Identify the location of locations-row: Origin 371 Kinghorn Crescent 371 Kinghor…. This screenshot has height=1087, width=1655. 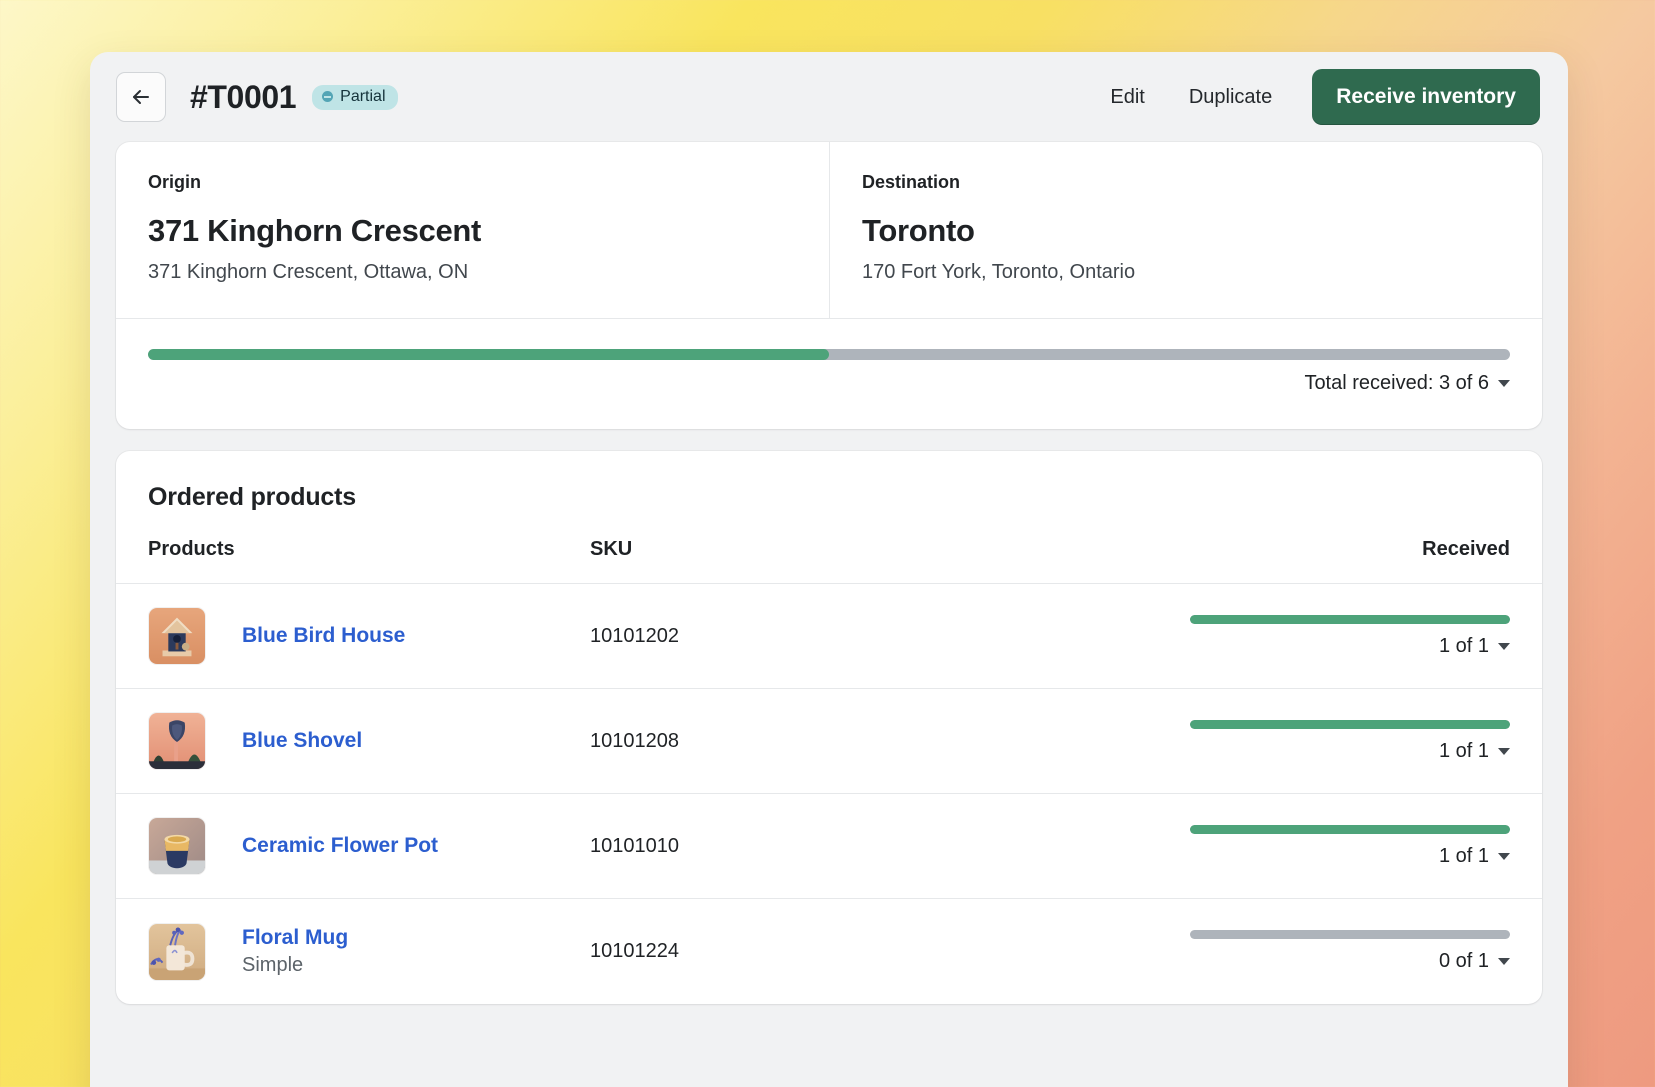
(829, 230).